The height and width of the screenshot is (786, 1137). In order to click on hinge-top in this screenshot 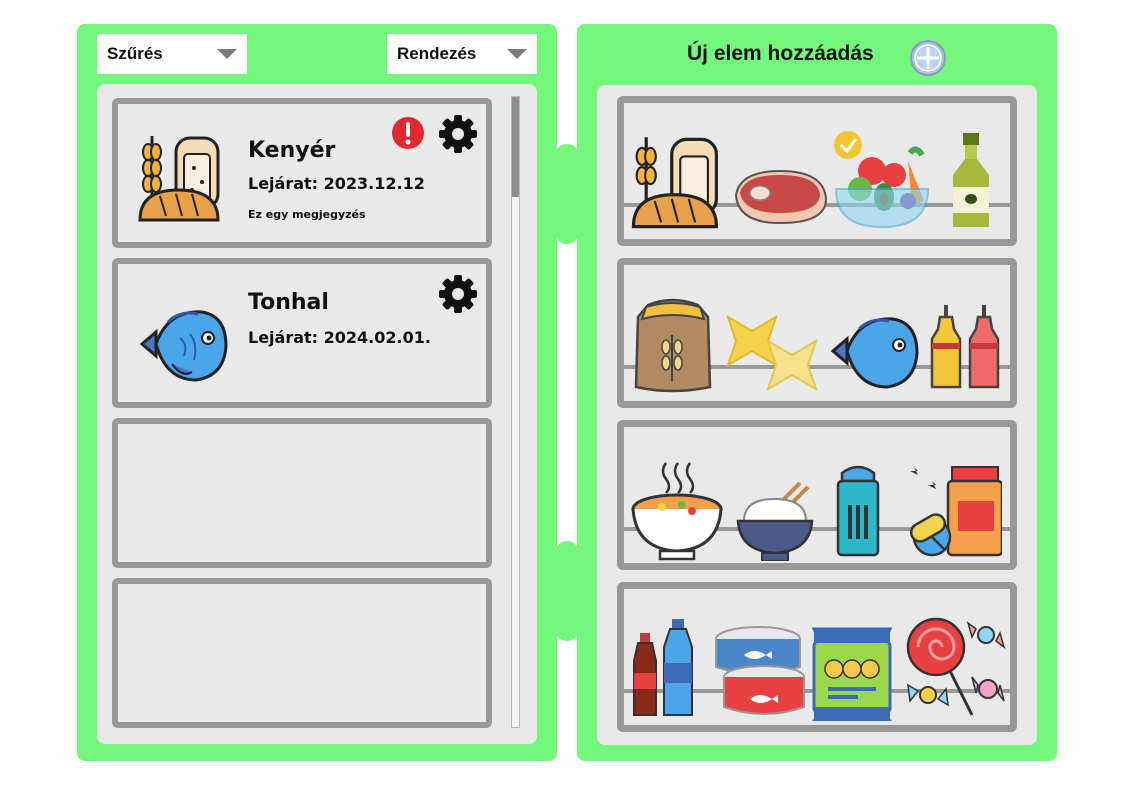, I will do `click(567, 194)`.